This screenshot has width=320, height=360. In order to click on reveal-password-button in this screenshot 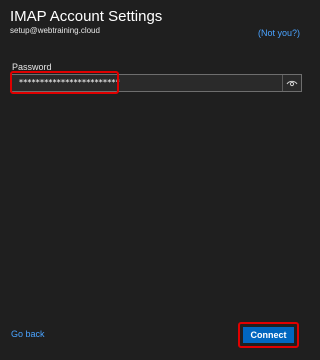, I will do `click(291, 83)`.